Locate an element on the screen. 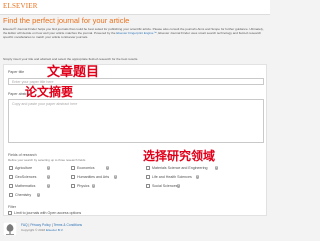 This screenshot has width=320, height=241. annotation-abstract: 论文摘要 is located at coordinates (49, 92).